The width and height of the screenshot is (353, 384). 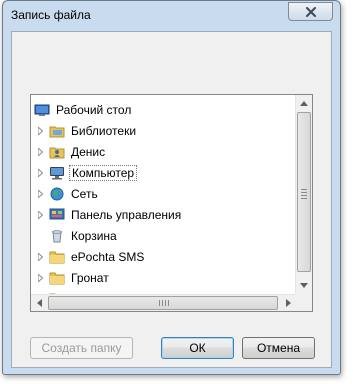 What do you see at coordinates (88, 151) in the screenshot?
I see `tree-item-label: Денис` at bounding box center [88, 151].